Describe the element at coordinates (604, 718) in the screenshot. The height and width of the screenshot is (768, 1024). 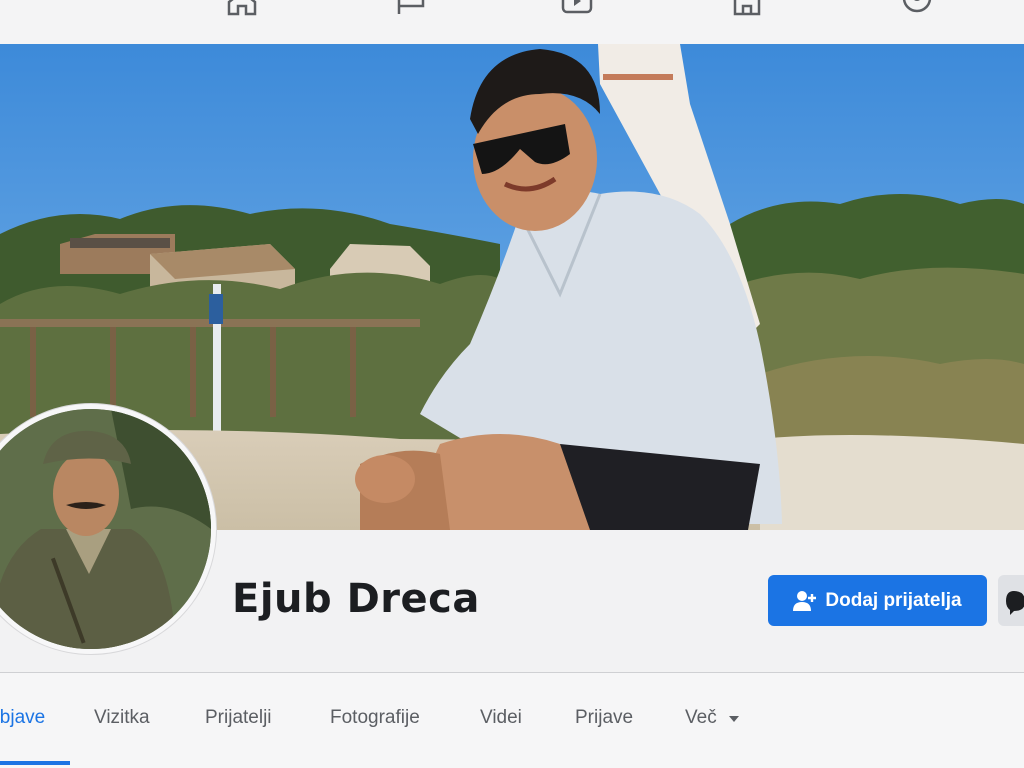
I see `tab-checkins: Prijave` at that location.